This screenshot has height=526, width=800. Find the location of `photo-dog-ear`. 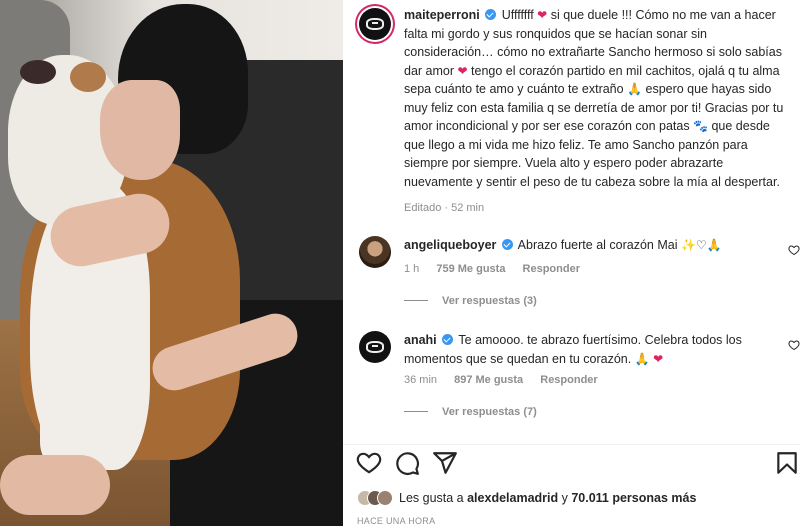

photo-dog-ear is located at coordinates (88, 77).